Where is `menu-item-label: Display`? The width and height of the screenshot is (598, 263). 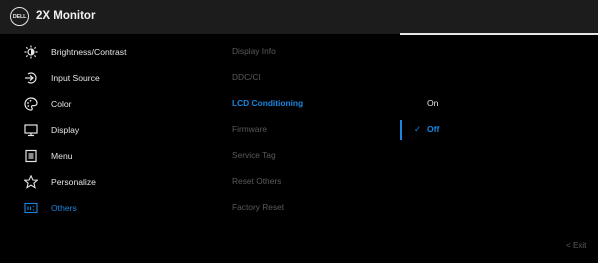 menu-item-label: Display is located at coordinates (65, 130).